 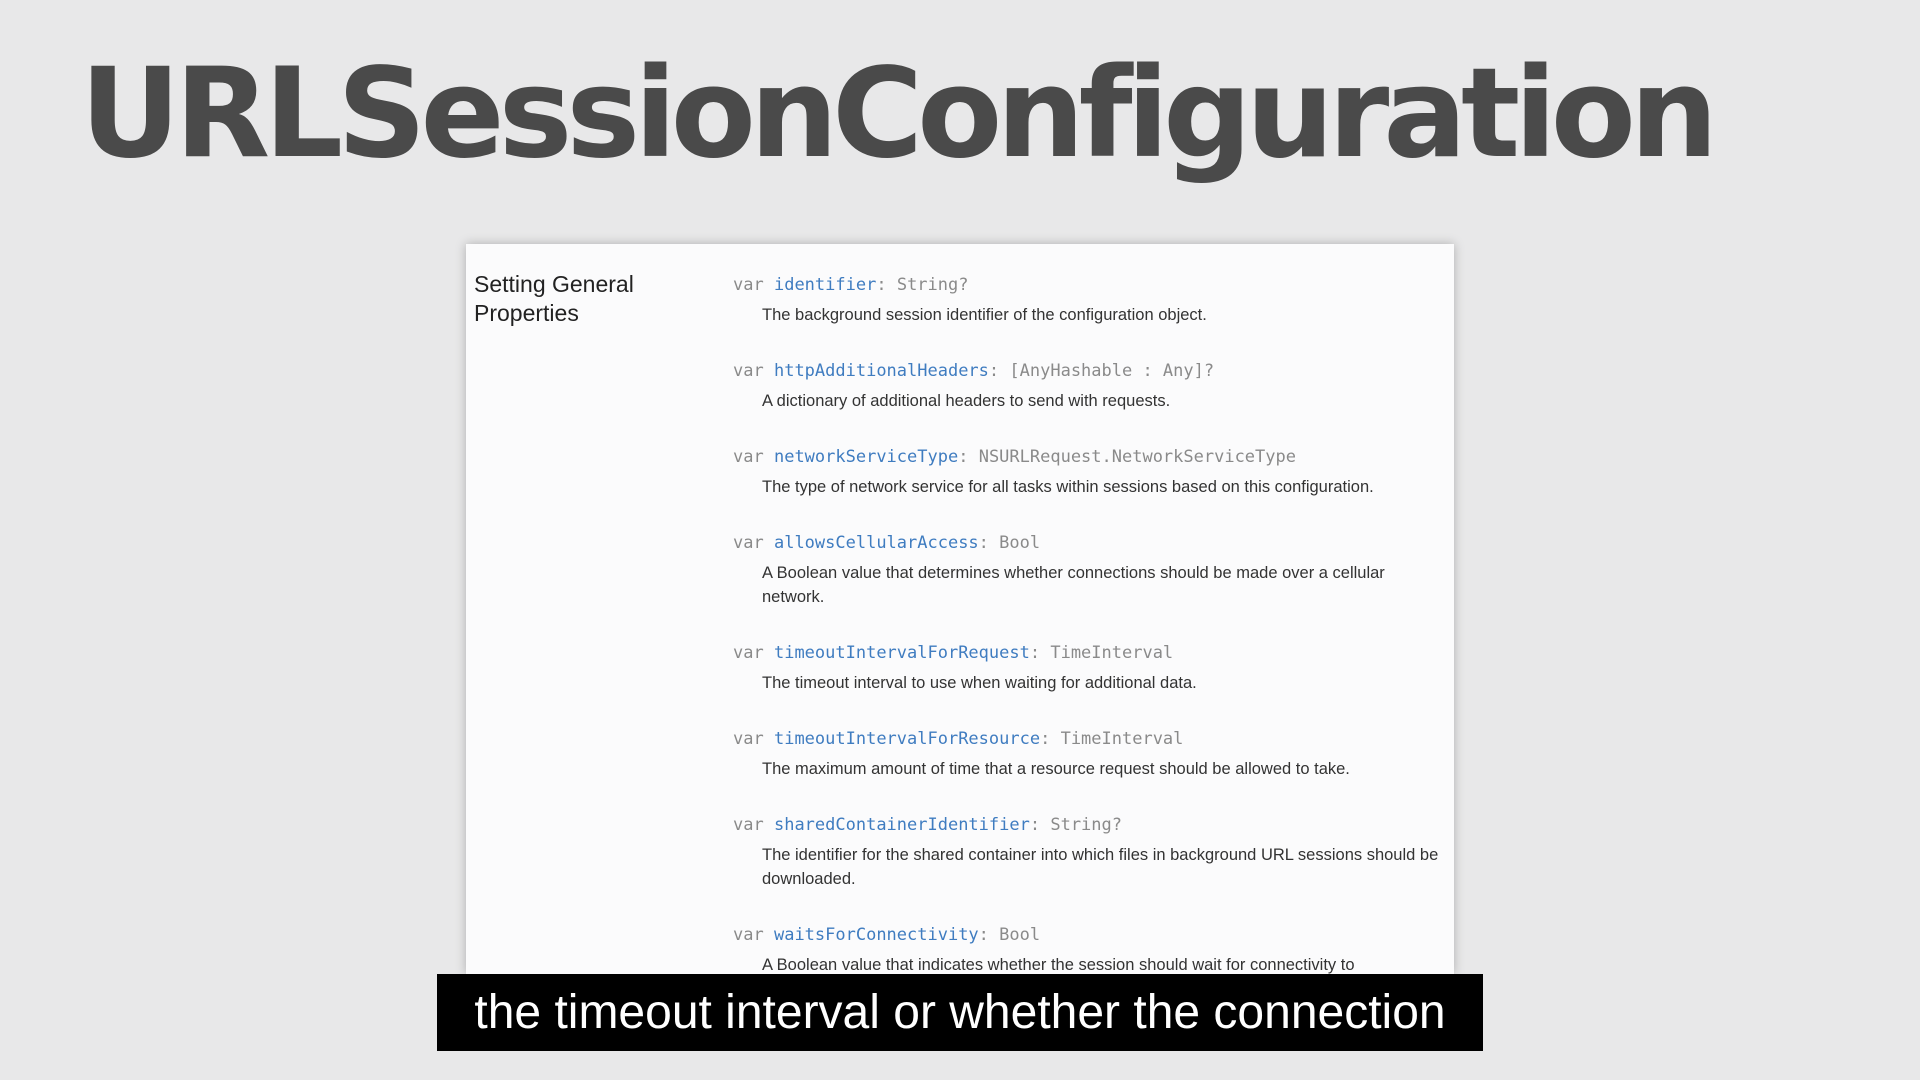 I want to click on slide-title: URLSessionConfiguration, so click(x=899, y=114).